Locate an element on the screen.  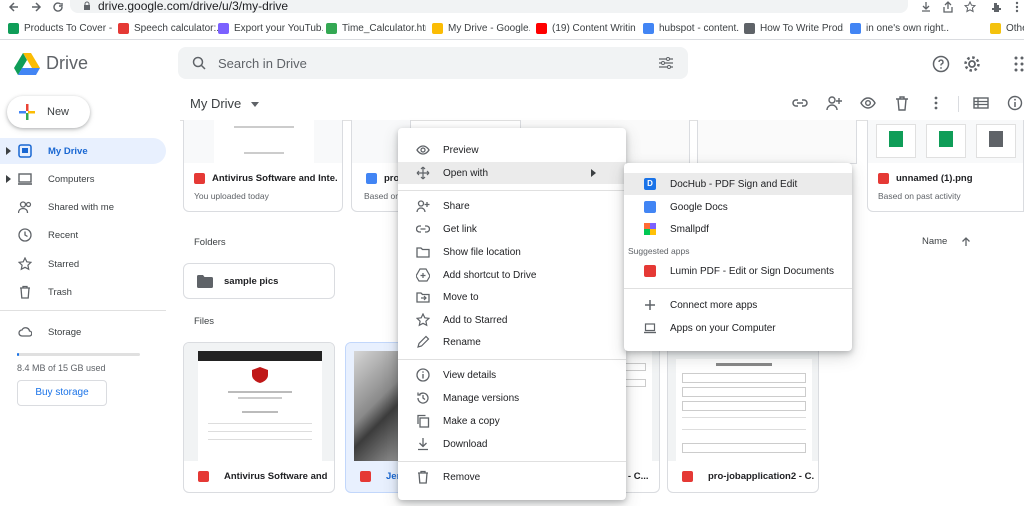
menu-item-share: Share is located at coordinates (512, 206).